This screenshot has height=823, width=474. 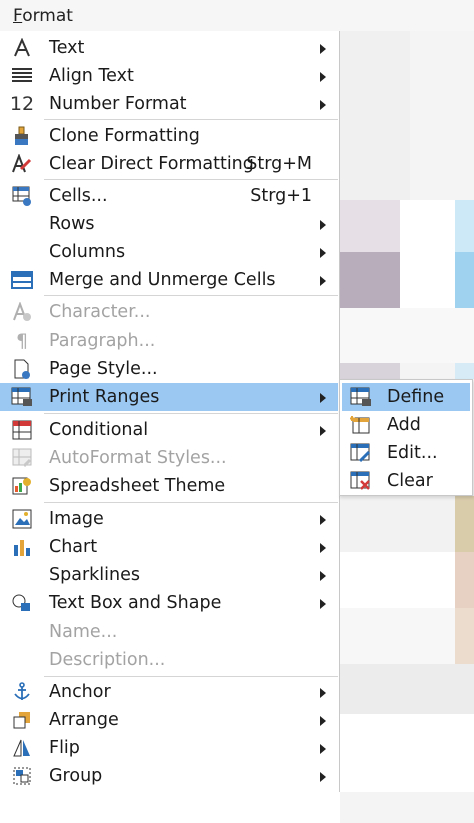 What do you see at coordinates (22, 48) in the screenshot?
I see `text-A-icon` at bounding box center [22, 48].